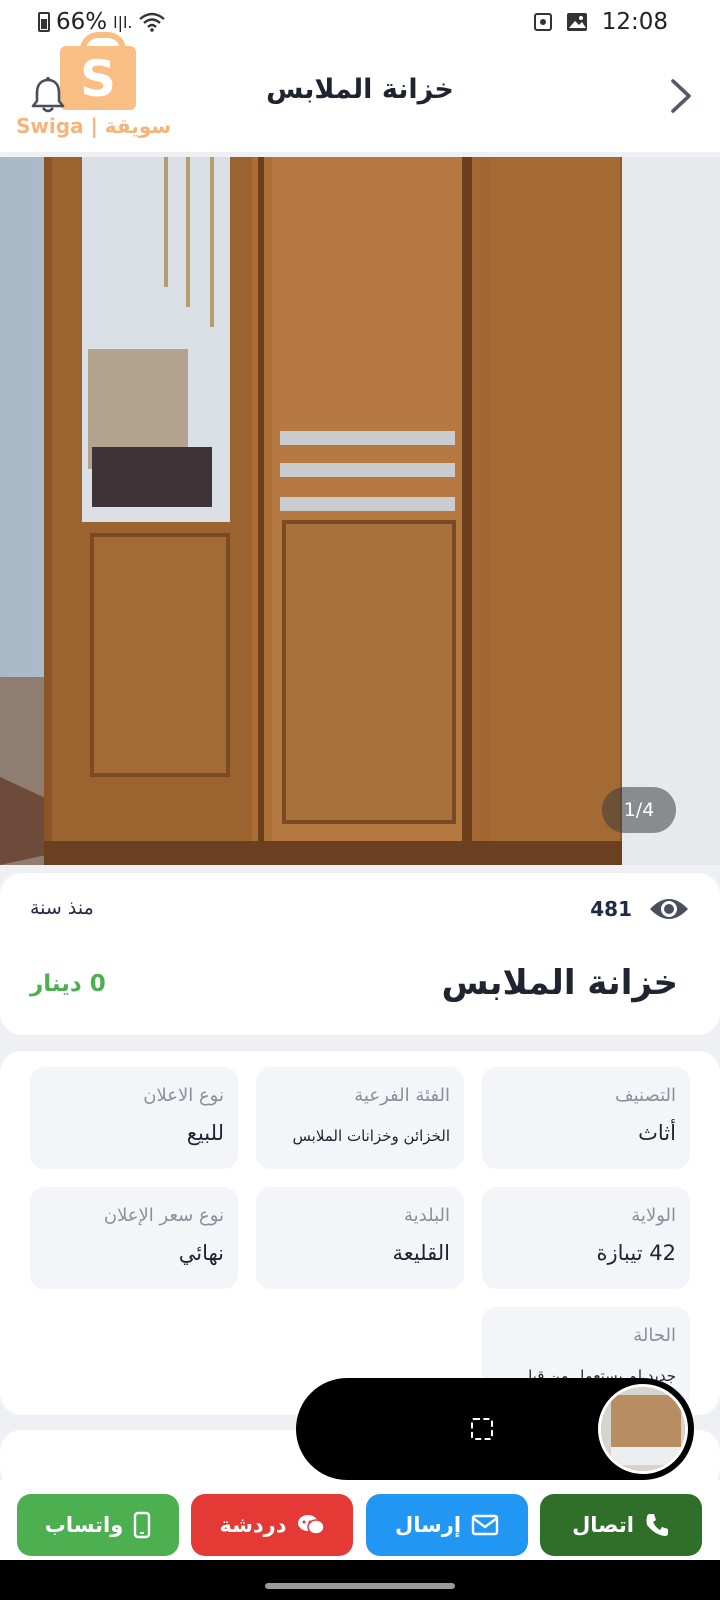 The width and height of the screenshot is (720, 1600). I want to click on chat-icon, so click(311, 1525).